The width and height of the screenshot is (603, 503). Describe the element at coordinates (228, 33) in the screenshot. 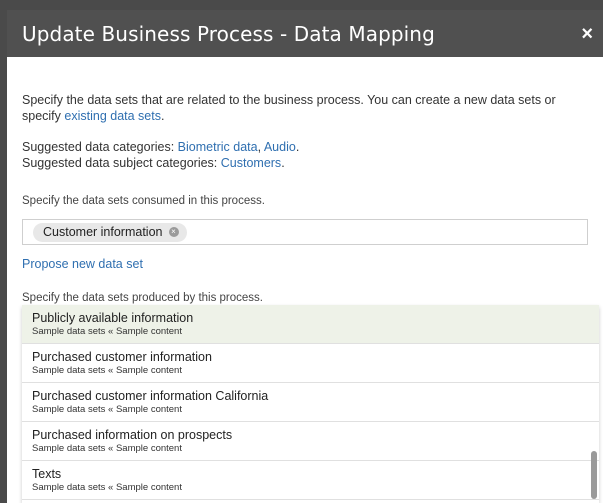

I see `dialog-title: Update Business Process - Data Mapping` at that location.